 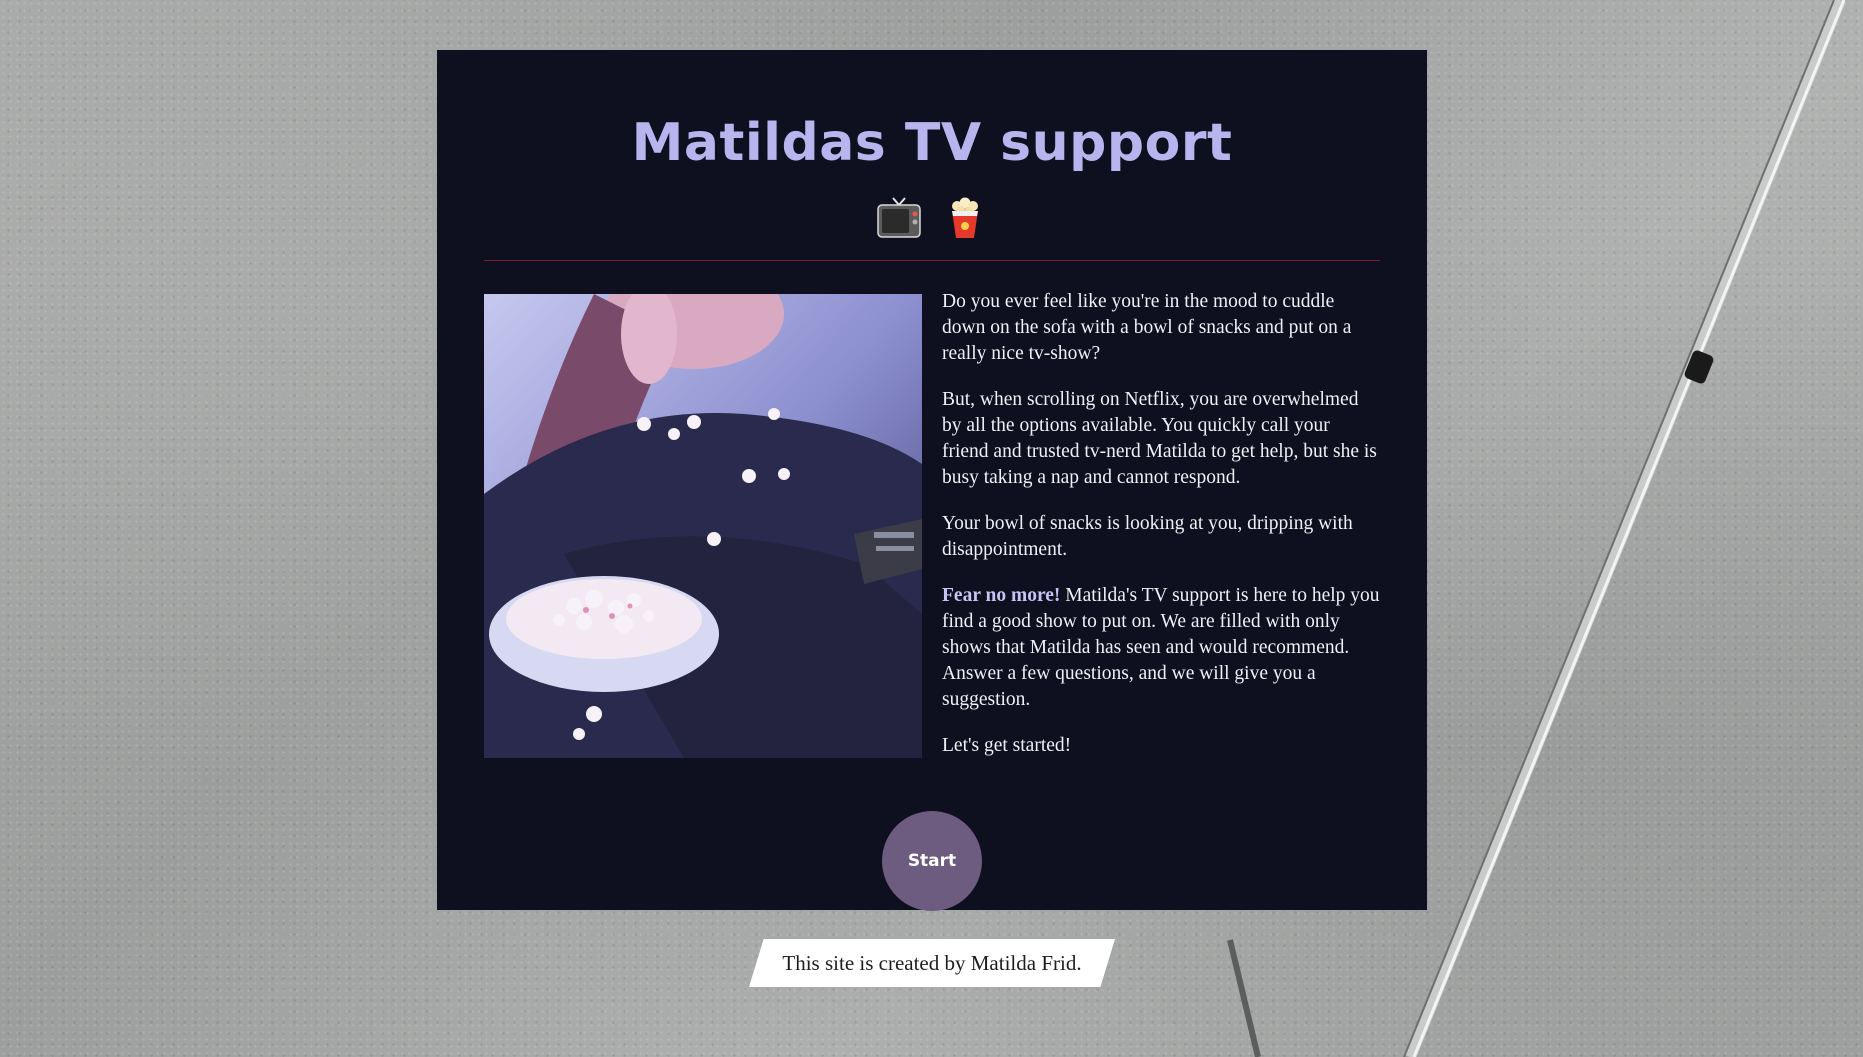 What do you see at coordinates (932, 218) in the screenshot?
I see `emoji-row` at bounding box center [932, 218].